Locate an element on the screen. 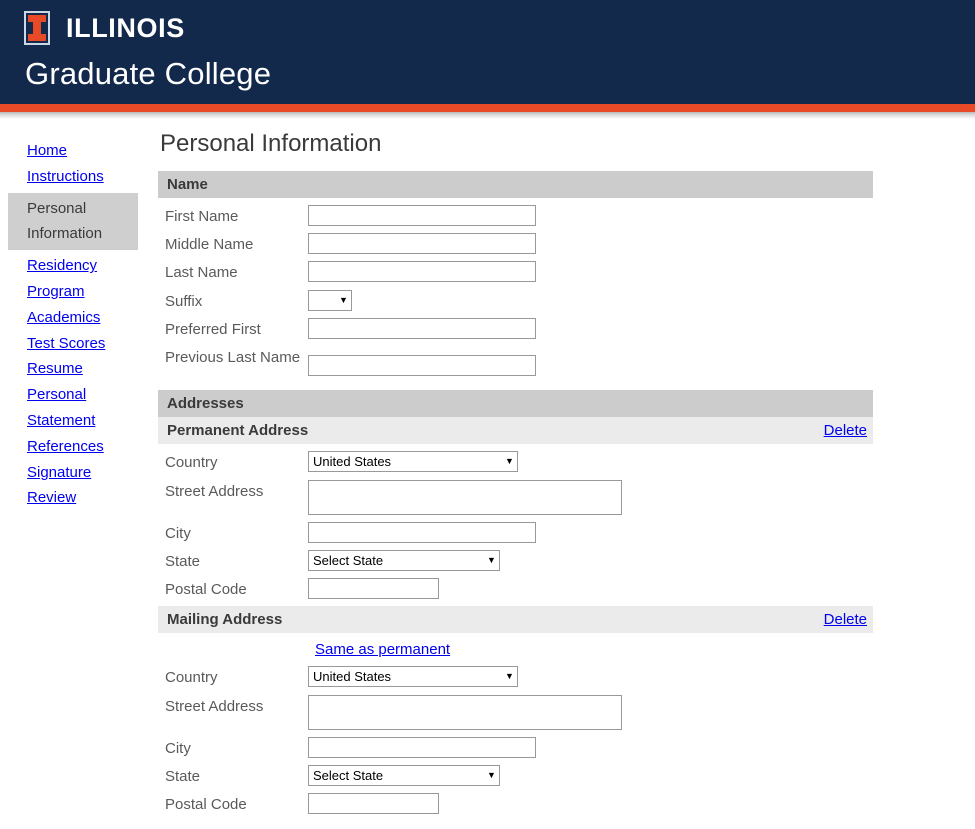 The width and height of the screenshot is (975, 829). field-row-permanent-street: Street Address is located at coordinates (566, 497).